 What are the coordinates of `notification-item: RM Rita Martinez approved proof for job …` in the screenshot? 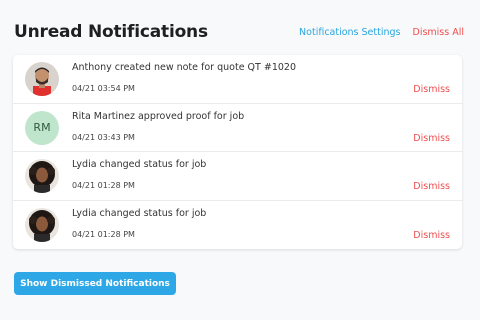 It's located at (237, 128).